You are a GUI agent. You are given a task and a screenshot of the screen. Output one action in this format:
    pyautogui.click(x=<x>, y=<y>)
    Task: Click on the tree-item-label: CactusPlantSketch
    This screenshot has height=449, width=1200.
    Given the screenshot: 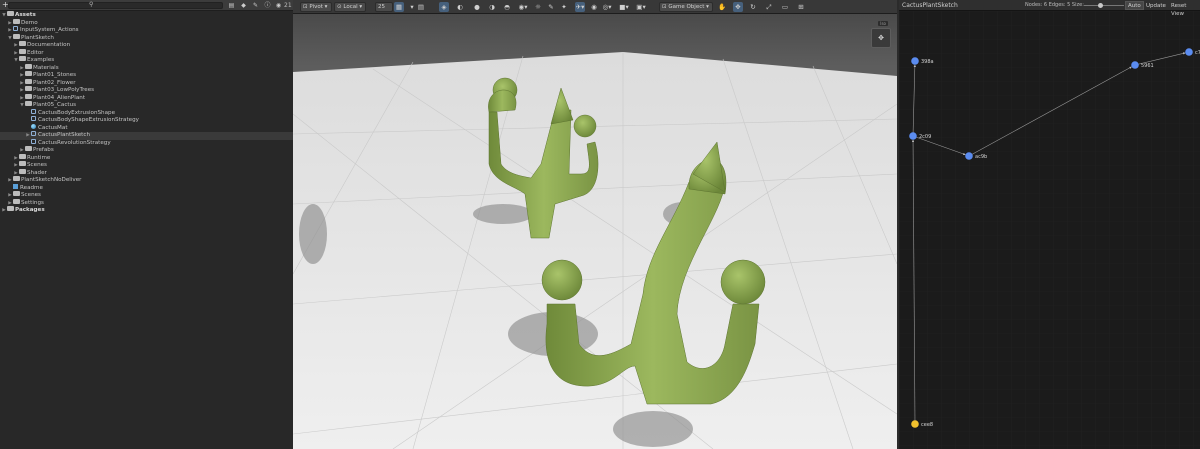 What is the action you would take?
    pyautogui.click(x=64, y=135)
    